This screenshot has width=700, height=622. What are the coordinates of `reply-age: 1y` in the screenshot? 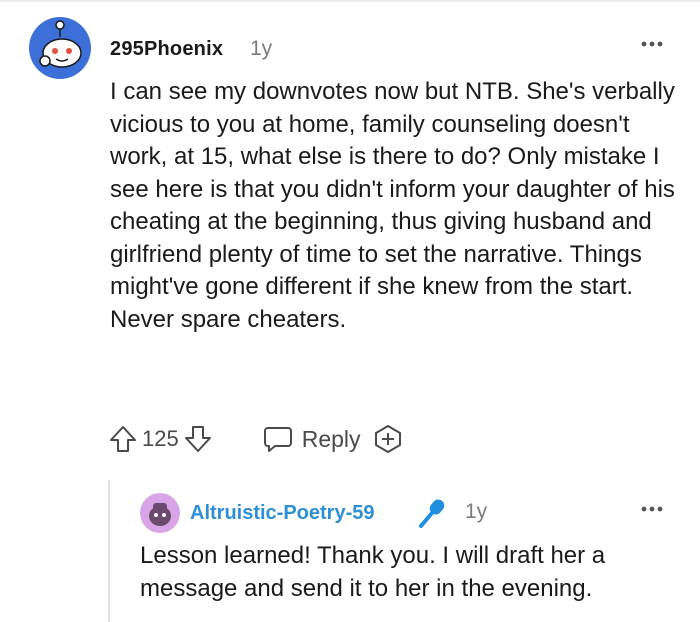 It's located at (476, 511).